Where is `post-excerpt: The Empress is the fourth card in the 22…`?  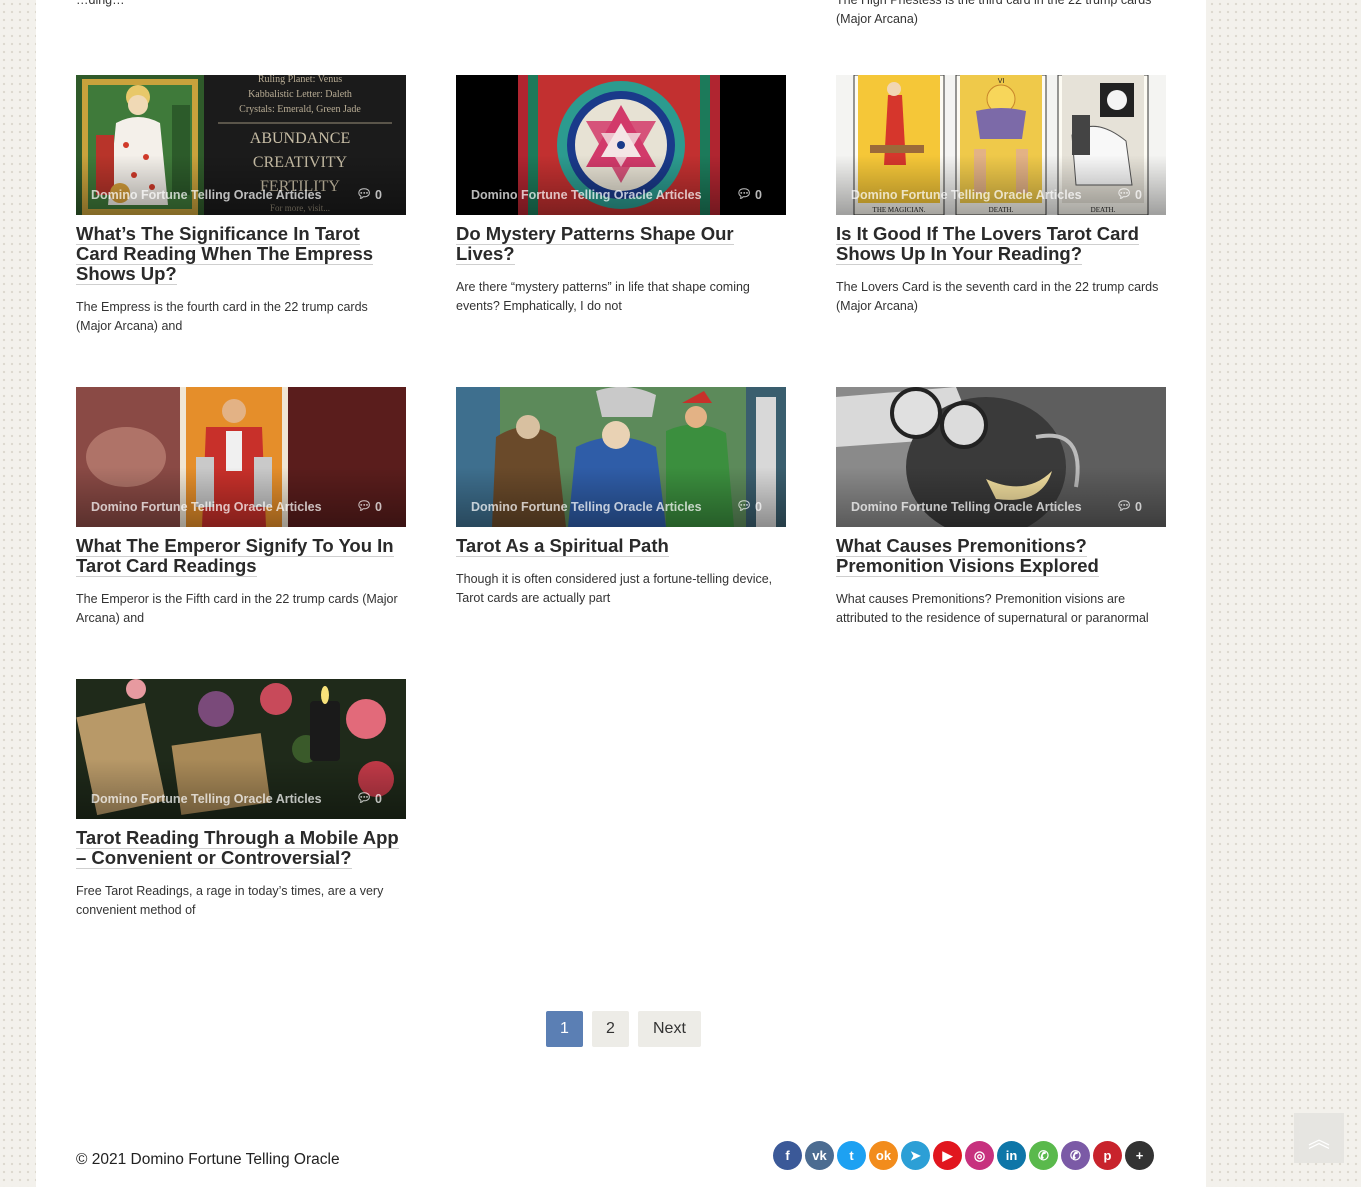
post-excerpt: The Empress is the fourth card in the 22… is located at coordinates (222, 316).